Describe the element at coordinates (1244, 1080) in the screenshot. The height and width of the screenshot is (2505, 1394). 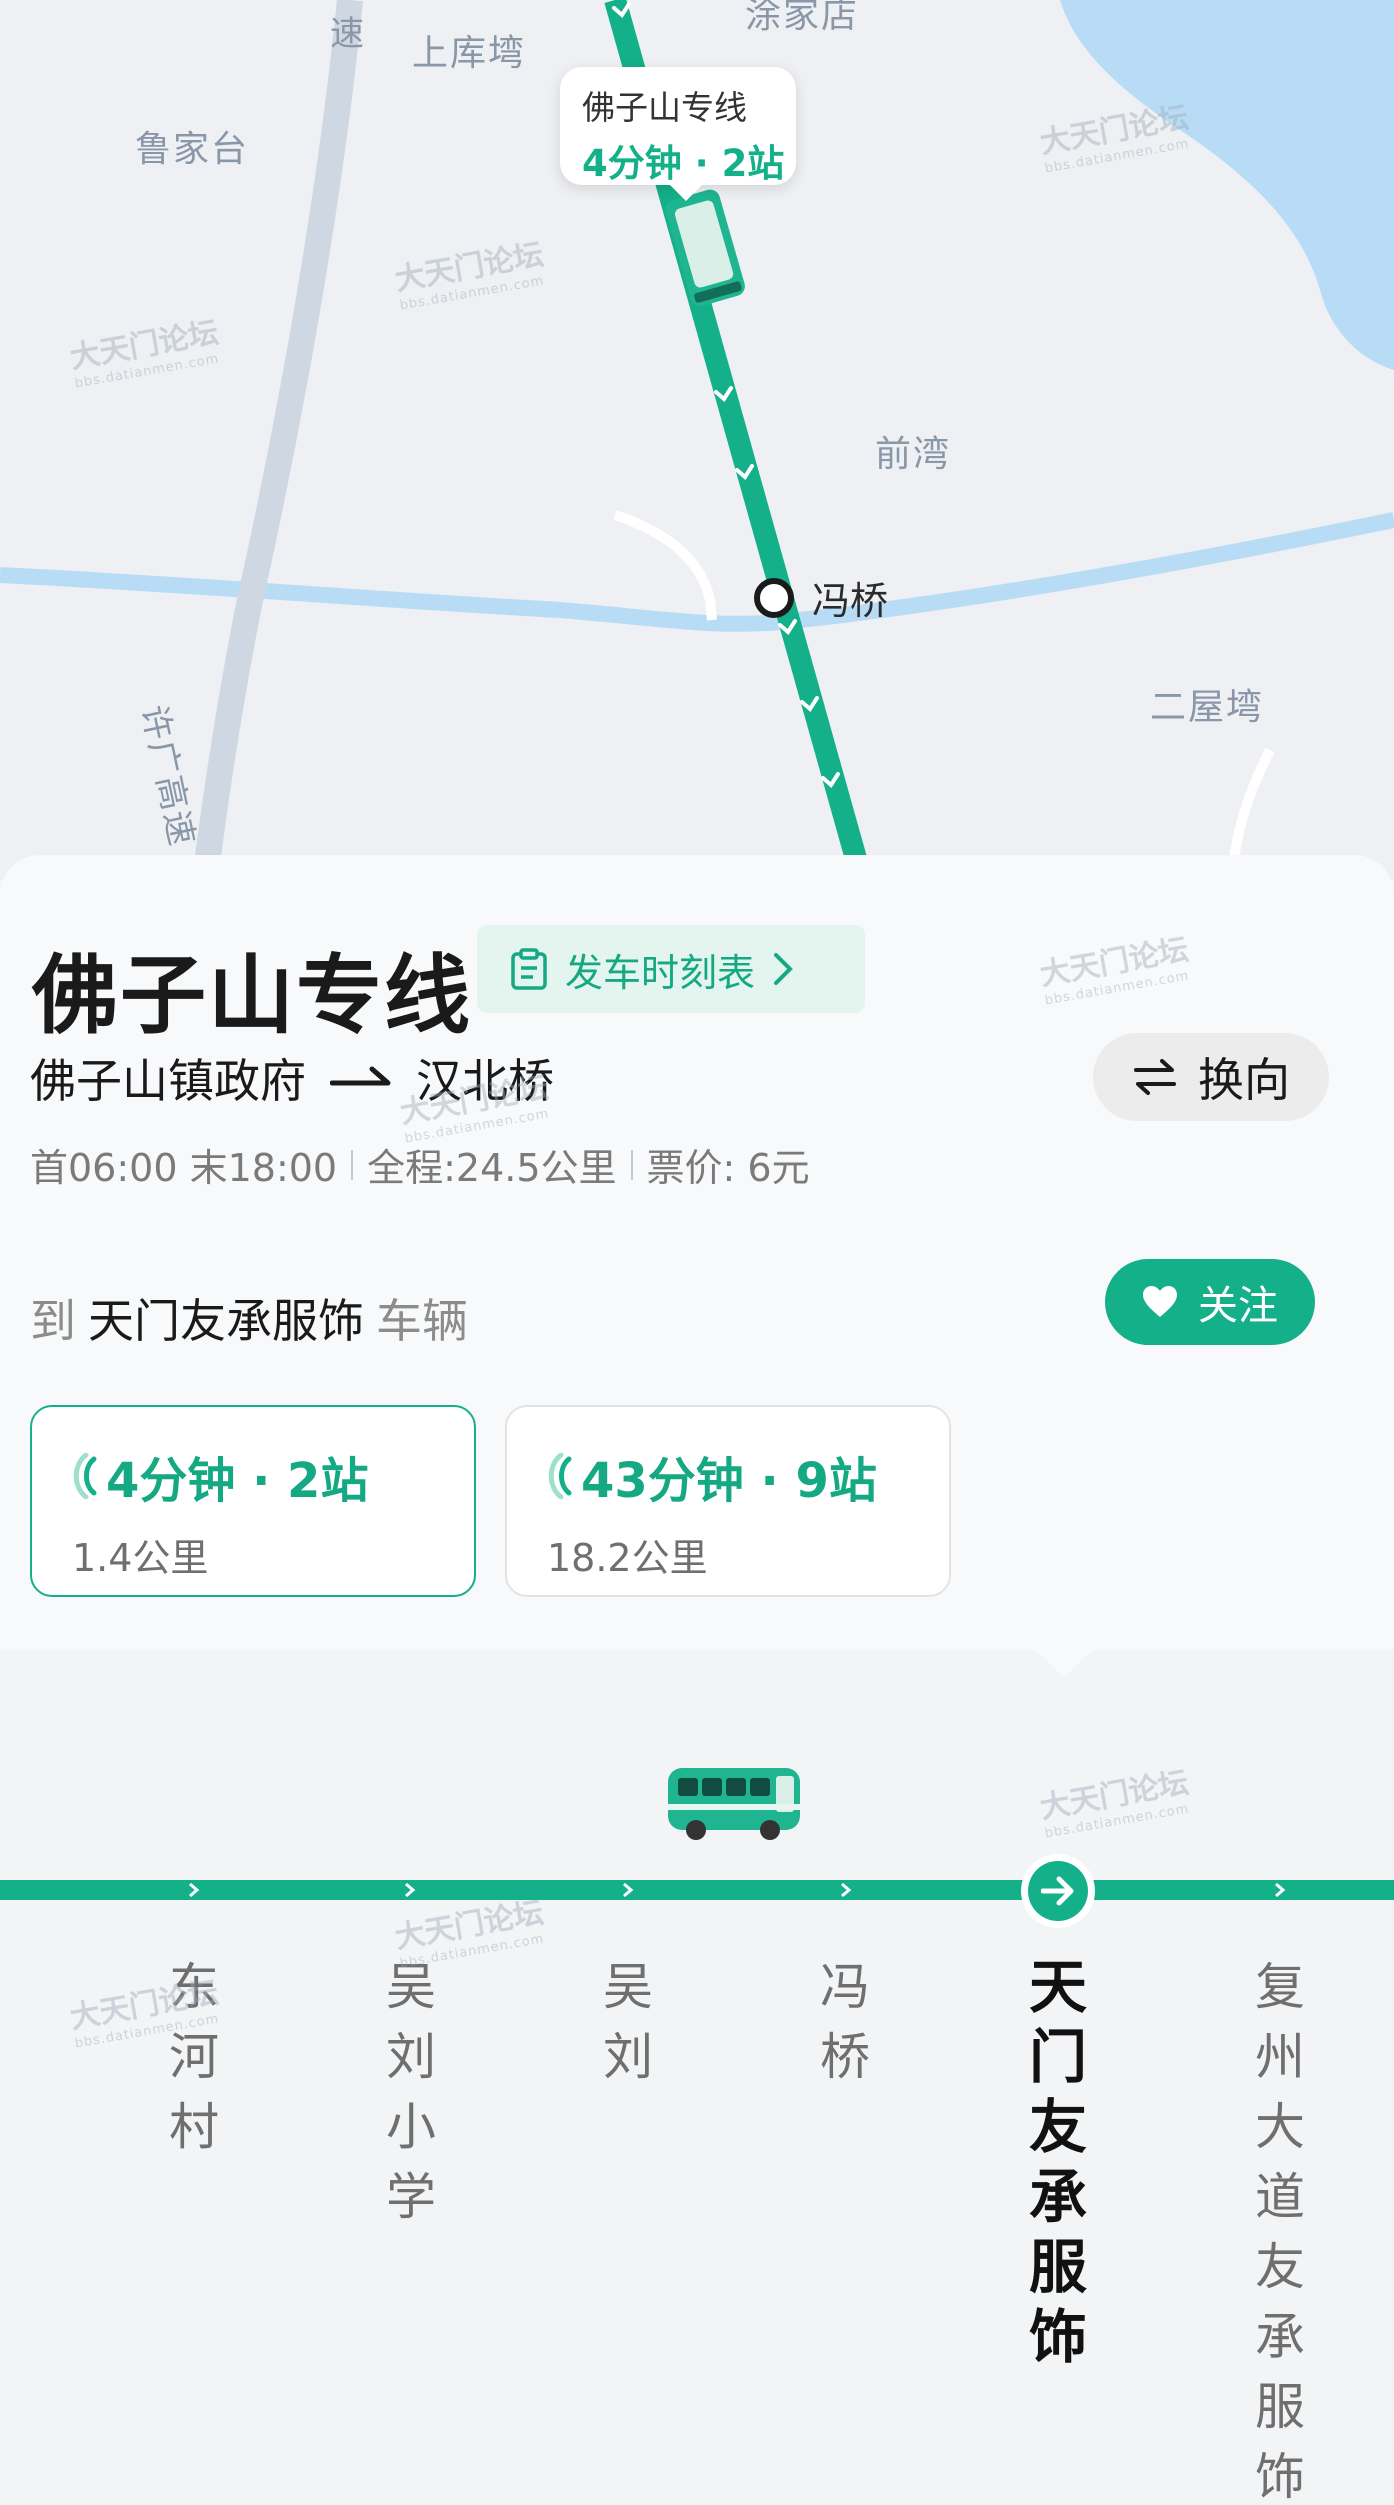
I see `switch-direction-label: 换向` at that location.